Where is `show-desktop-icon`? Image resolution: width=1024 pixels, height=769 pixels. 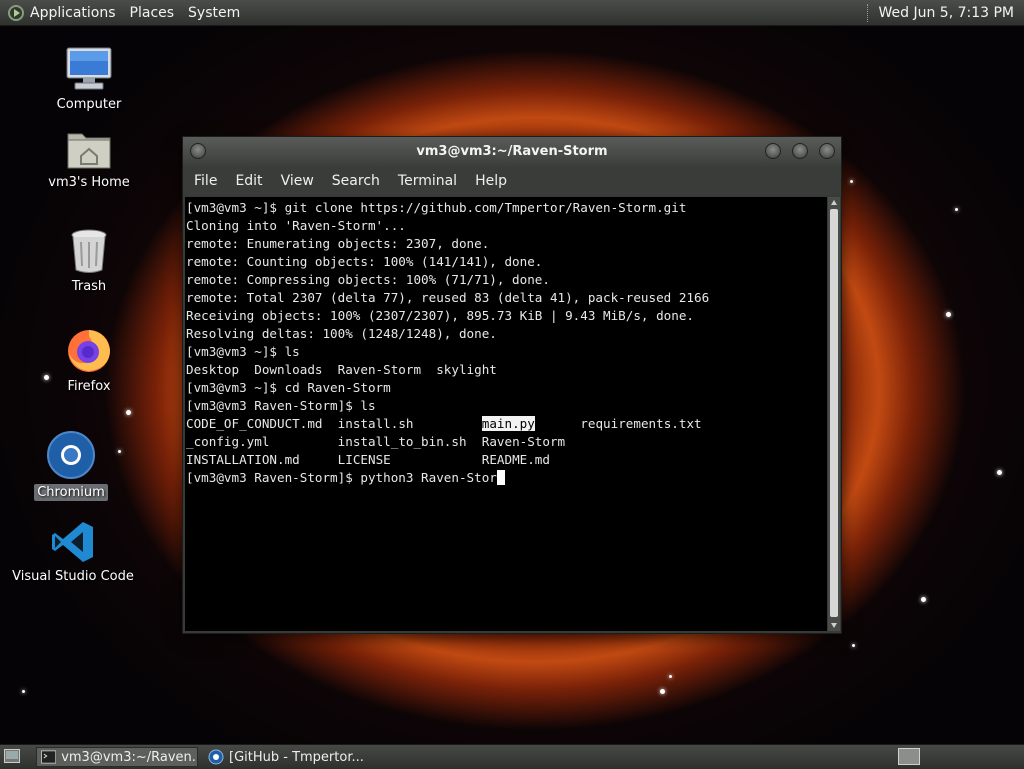
show-desktop-icon is located at coordinates (12, 756).